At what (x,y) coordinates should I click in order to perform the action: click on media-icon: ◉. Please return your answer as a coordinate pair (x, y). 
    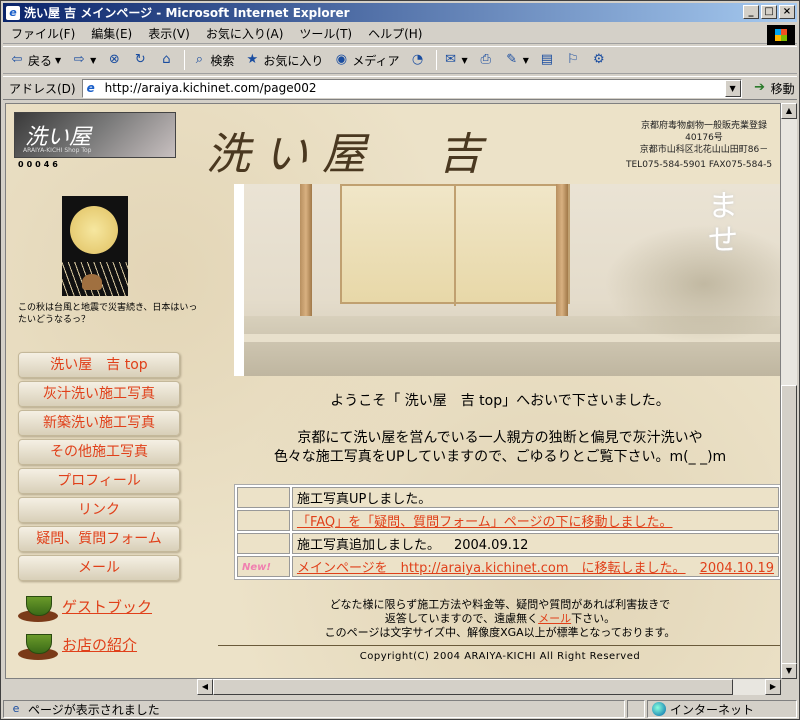
    Looking at the image, I should click on (341, 59).